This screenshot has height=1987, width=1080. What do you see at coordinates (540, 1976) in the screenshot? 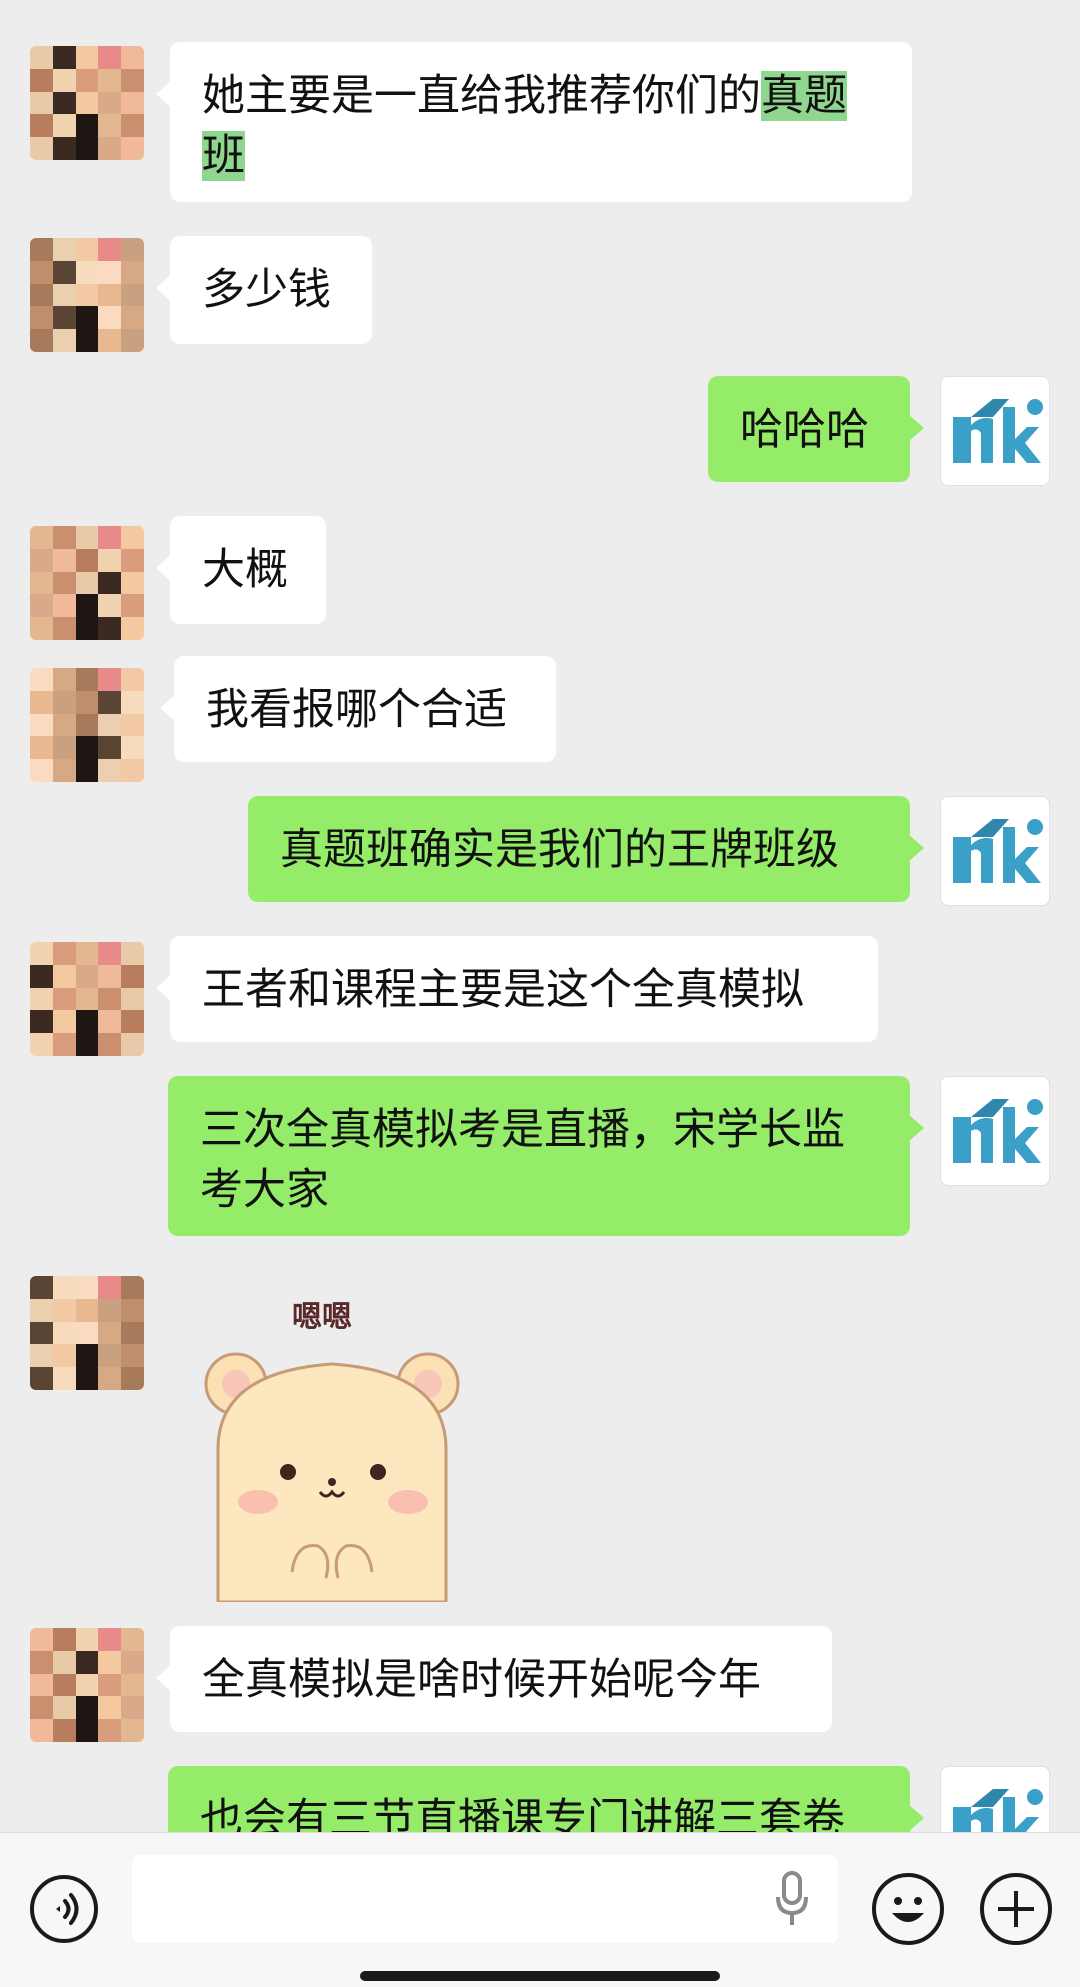
I see `home-indicator` at bounding box center [540, 1976].